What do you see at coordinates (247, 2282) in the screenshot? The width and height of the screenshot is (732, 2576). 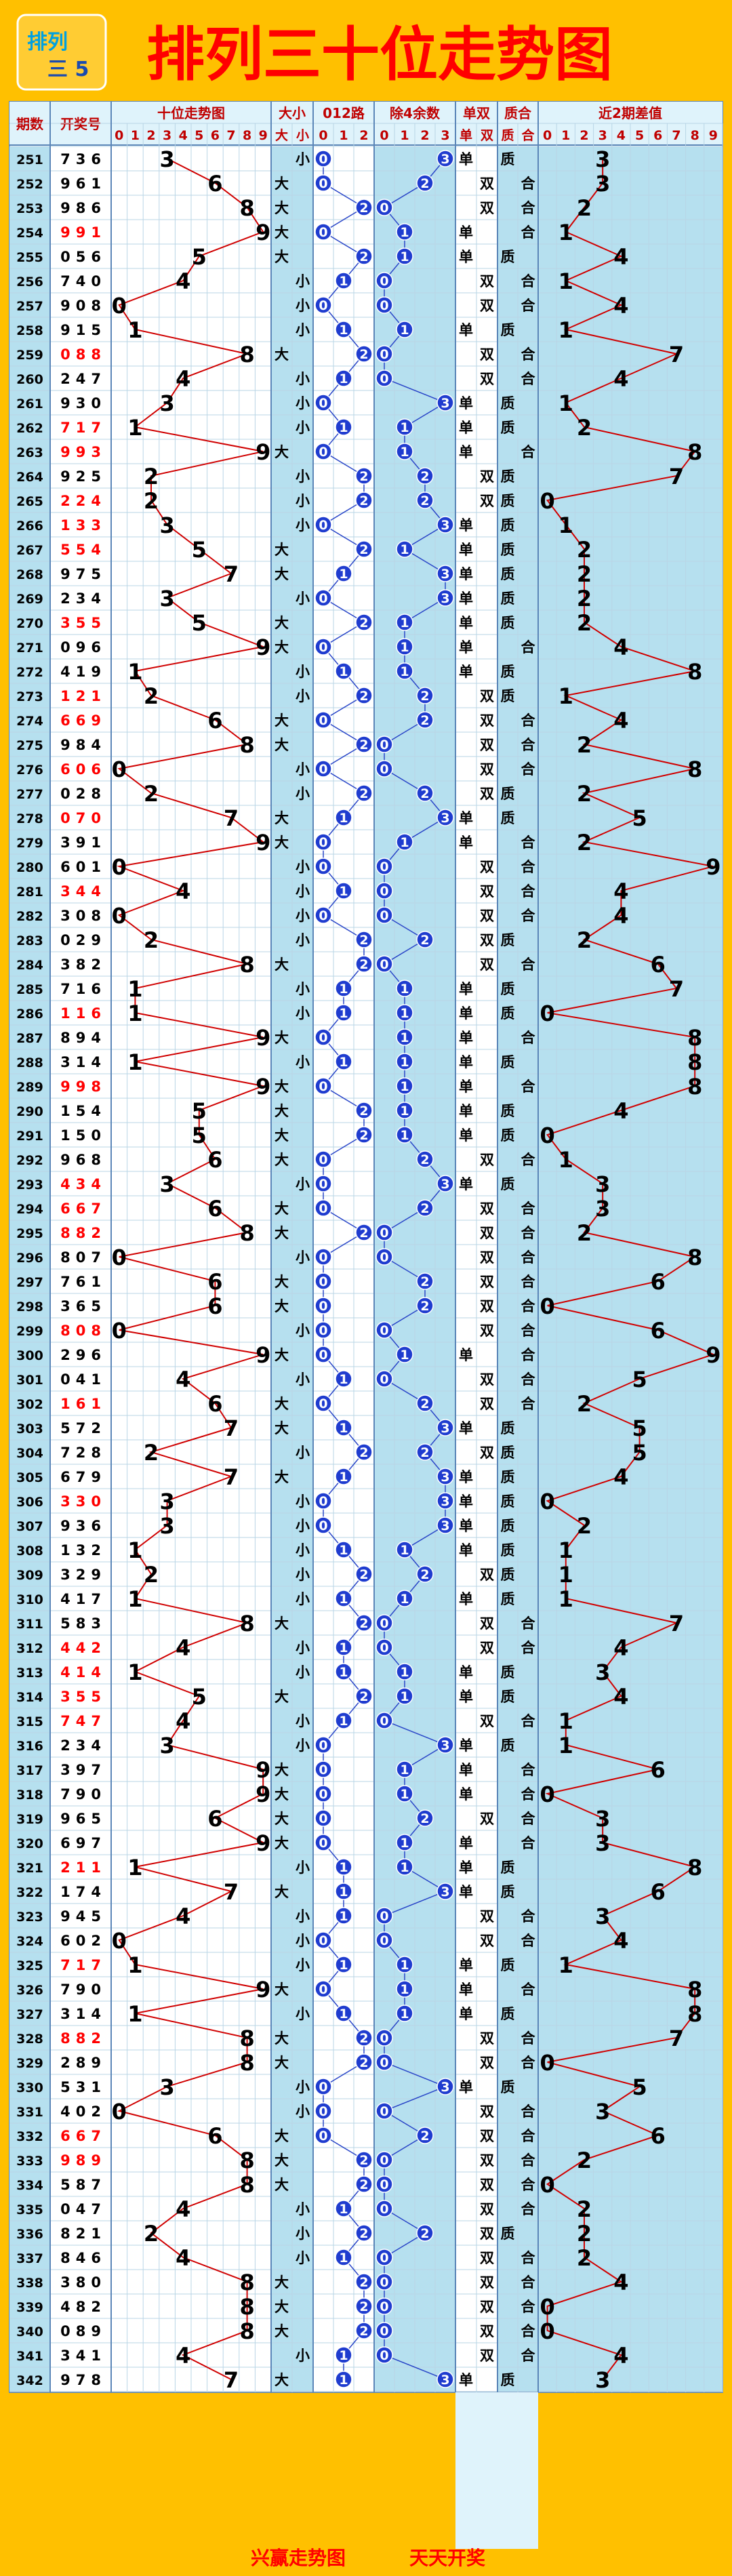 I see `tens-digit-mark: 8` at bounding box center [247, 2282].